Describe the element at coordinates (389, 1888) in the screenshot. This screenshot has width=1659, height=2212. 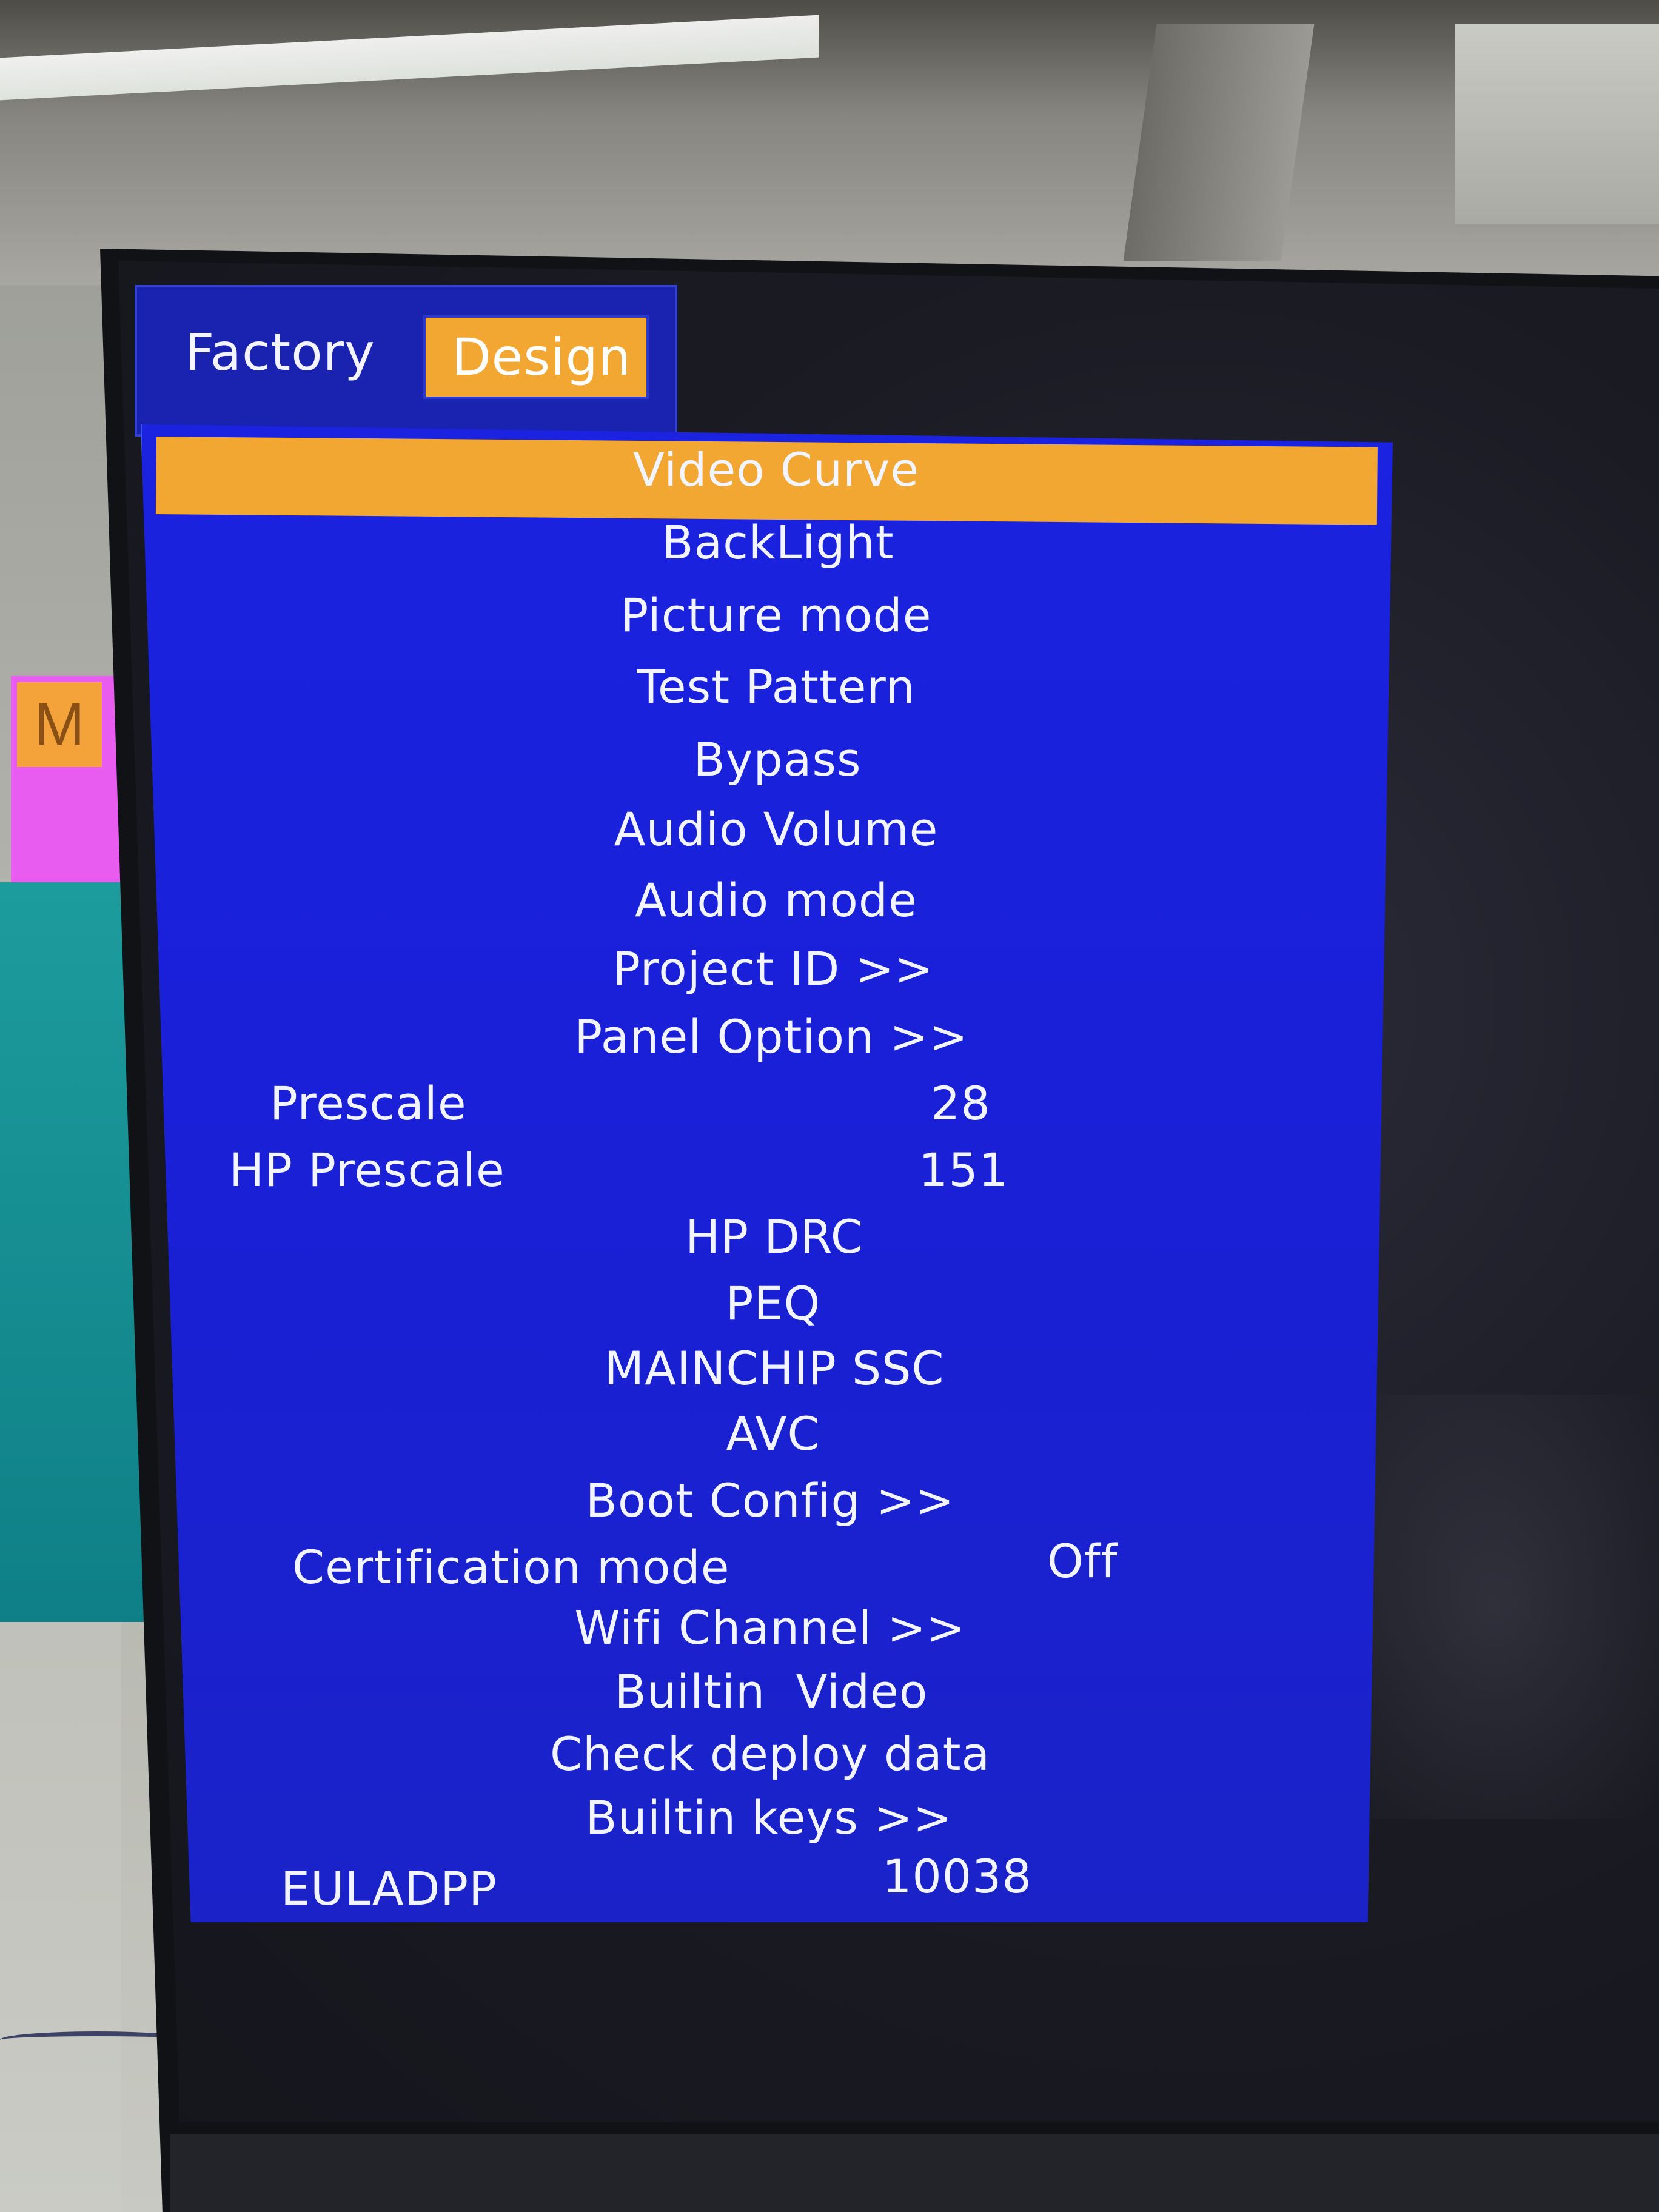
I see `menu-item-euladpp: EULADPP` at that location.